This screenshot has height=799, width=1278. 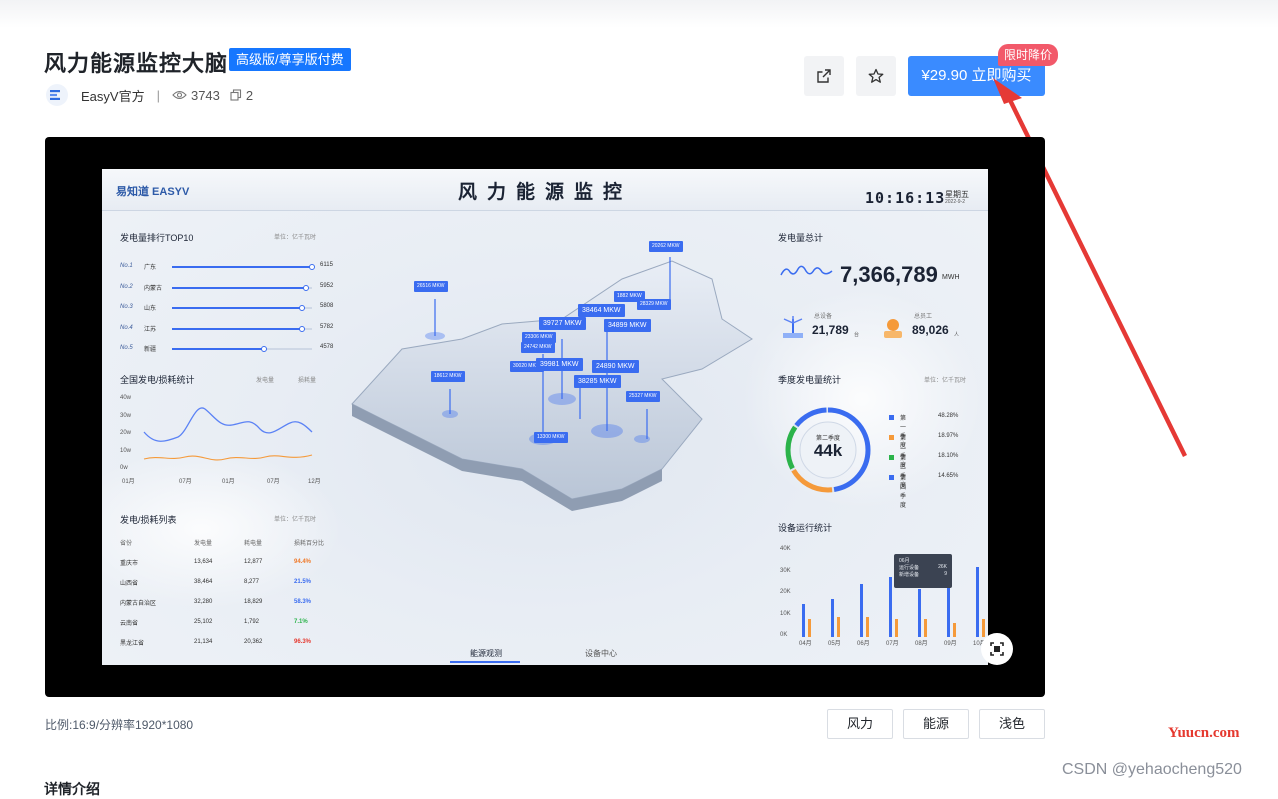 What do you see at coordinates (185, 482) in the screenshot?
I see `national-x-tick: 07月` at bounding box center [185, 482].